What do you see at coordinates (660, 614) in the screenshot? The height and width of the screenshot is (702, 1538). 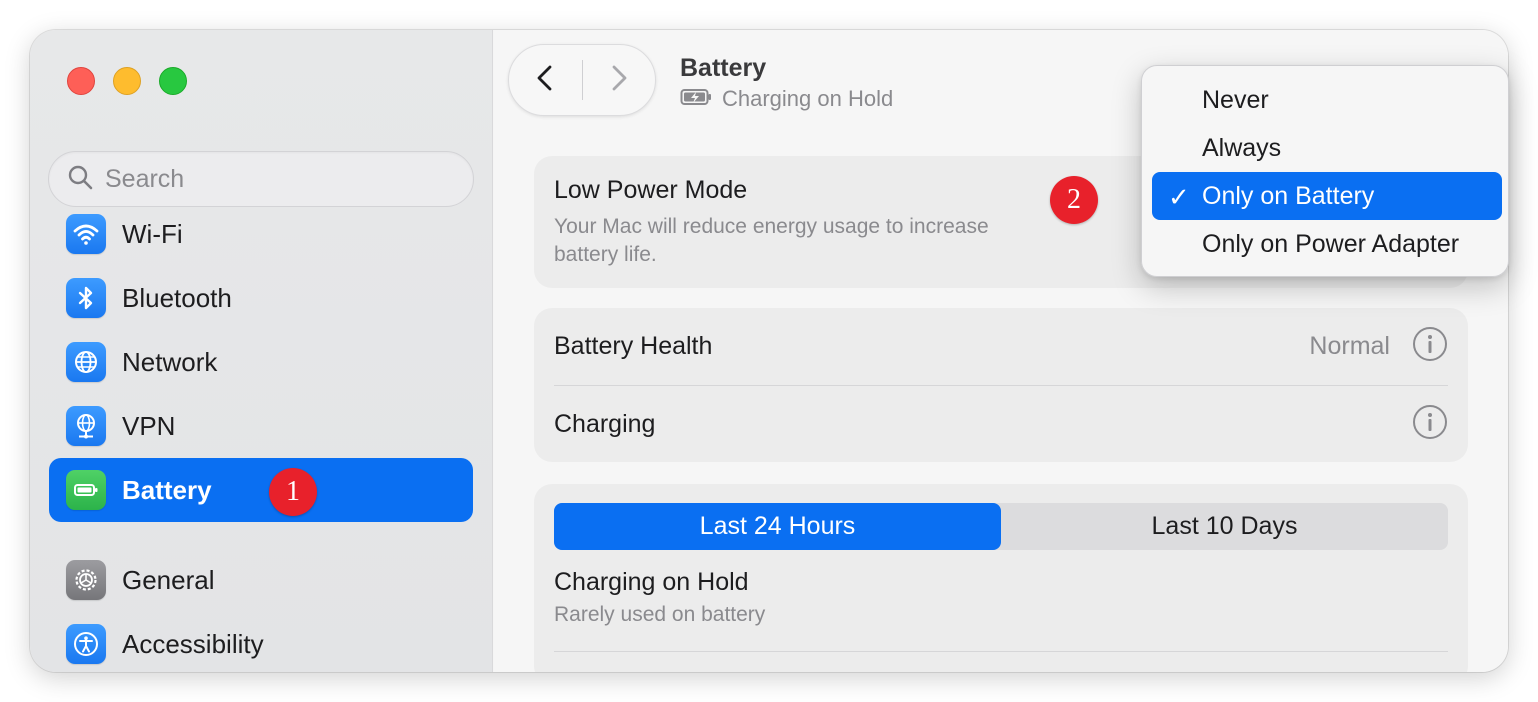 I see `charging-status-description: Rarely used on battery` at bounding box center [660, 614].